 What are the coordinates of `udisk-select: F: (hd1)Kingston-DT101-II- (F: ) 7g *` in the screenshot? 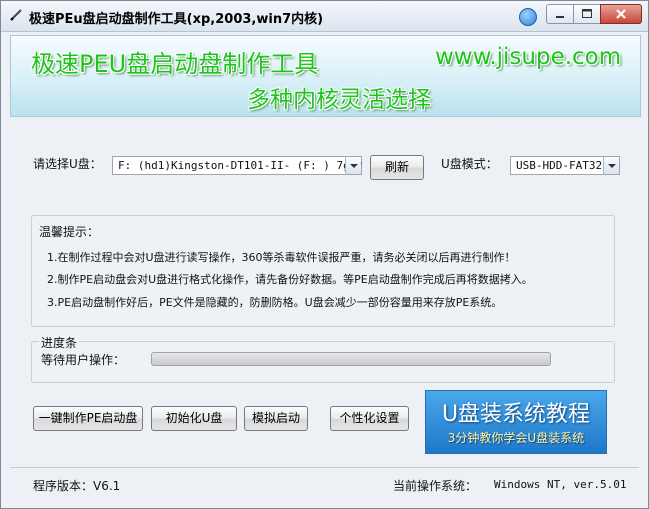 It's located at (238, 165).